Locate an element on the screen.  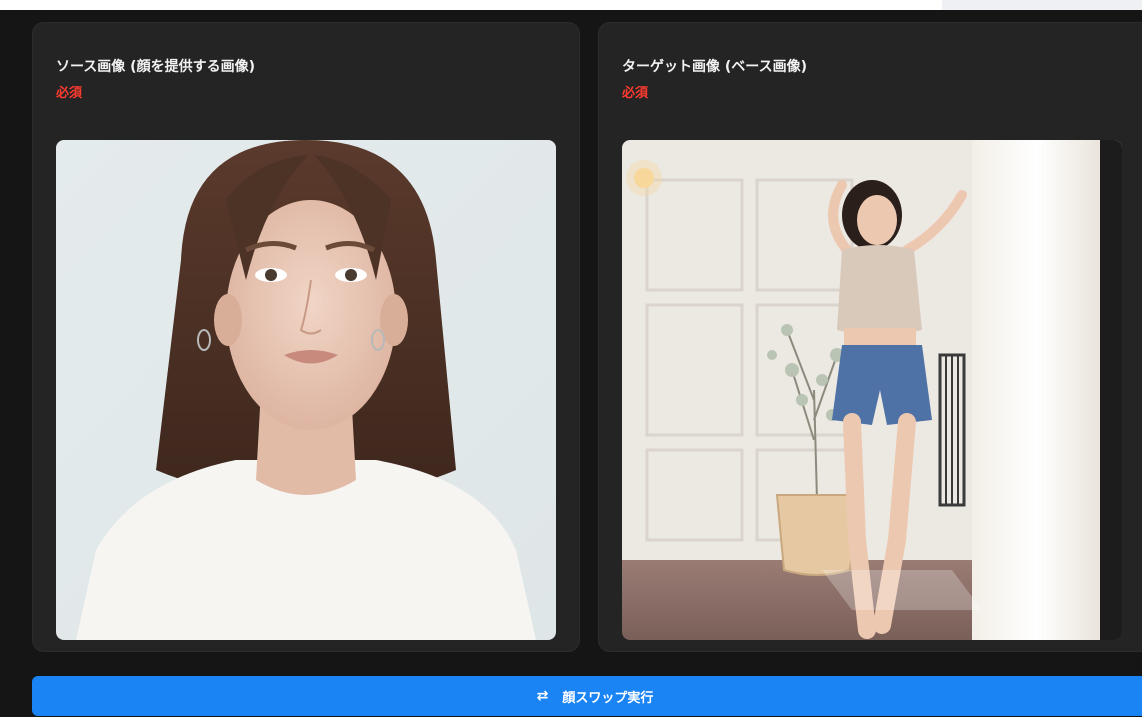
swap-arrows-icon: ⇄ is located at coordinates (542, 696).